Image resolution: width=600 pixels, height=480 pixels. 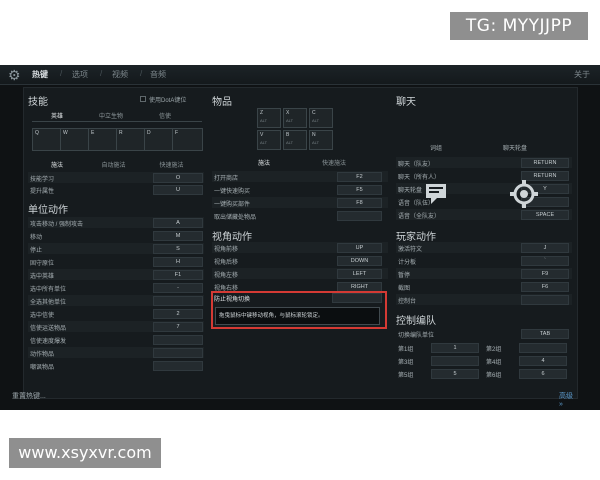 What do you see at coordinates (15, 75) in the screenshot?
I see `gear-icon: ⚙` at bounding box center [15, 75].